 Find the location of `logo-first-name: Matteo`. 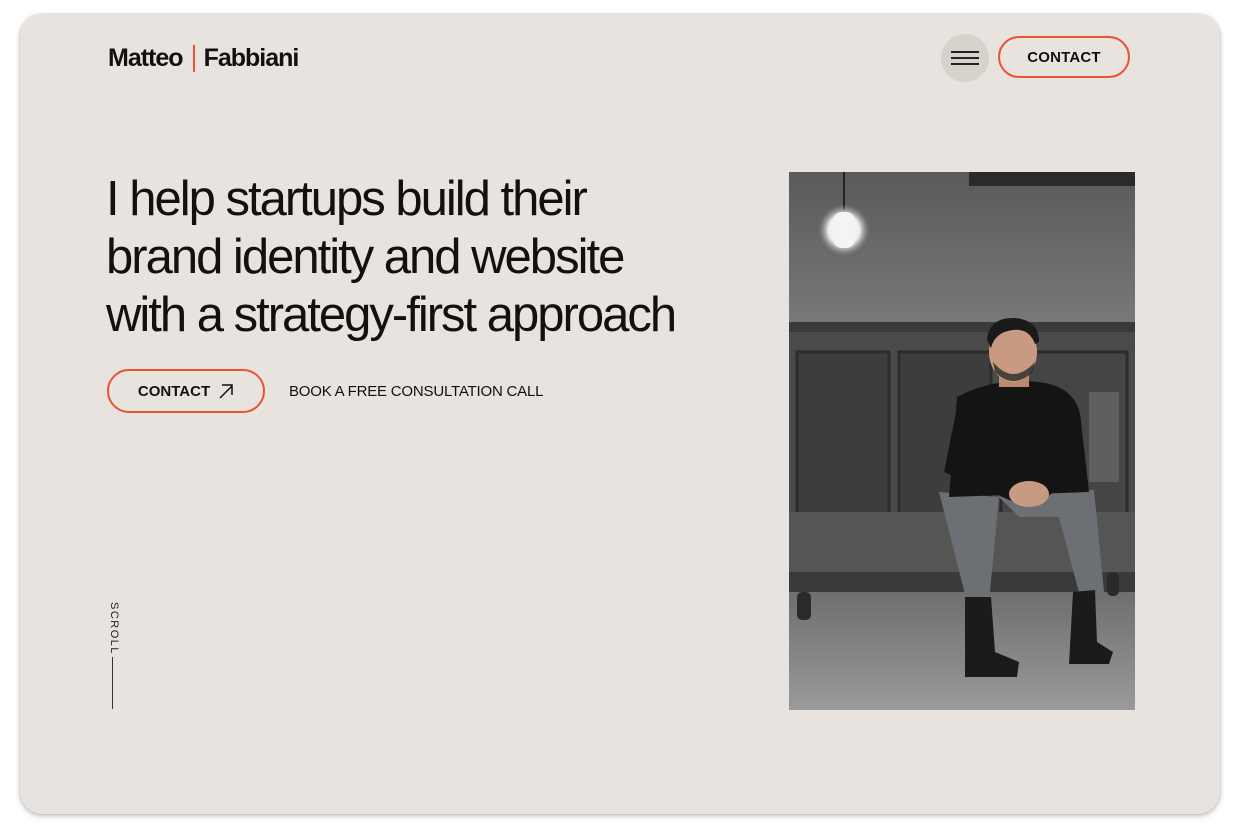

logo-first-name: Matteo is located at coordinates (146, 57).